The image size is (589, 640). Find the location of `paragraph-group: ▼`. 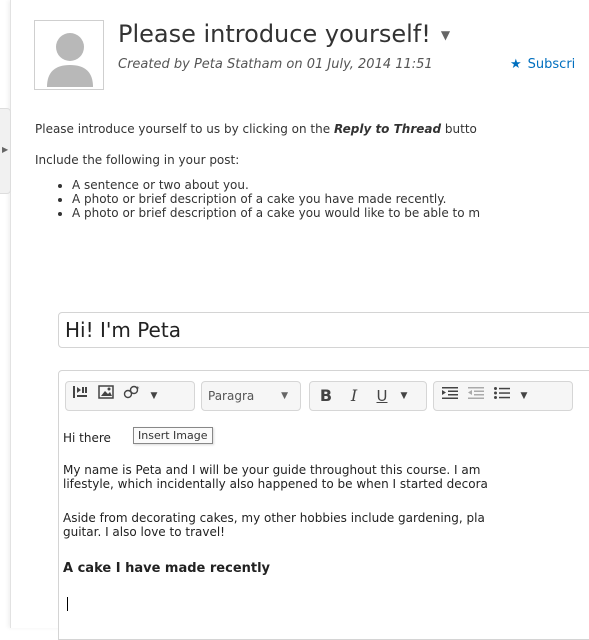

paragraph-group: ▼ is located at coordinates (503, 396).